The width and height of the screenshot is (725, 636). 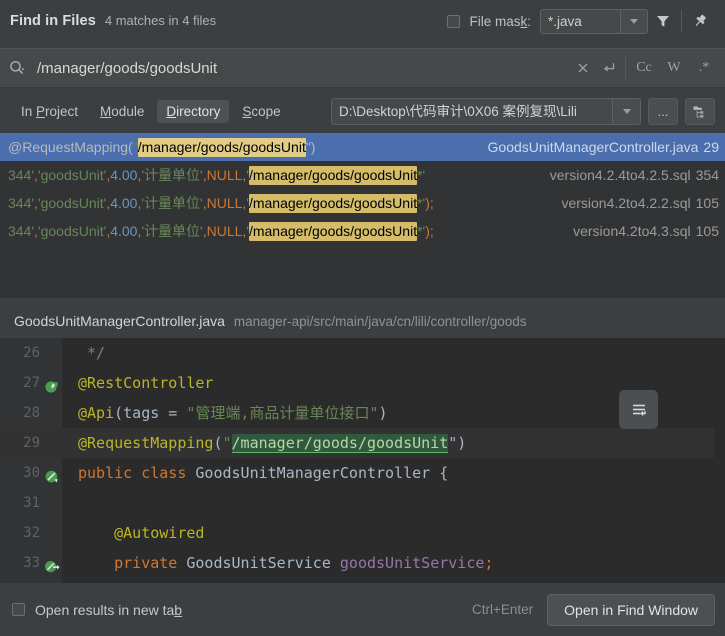 I want to click on line-number: 28, so click(x=31, y=413).